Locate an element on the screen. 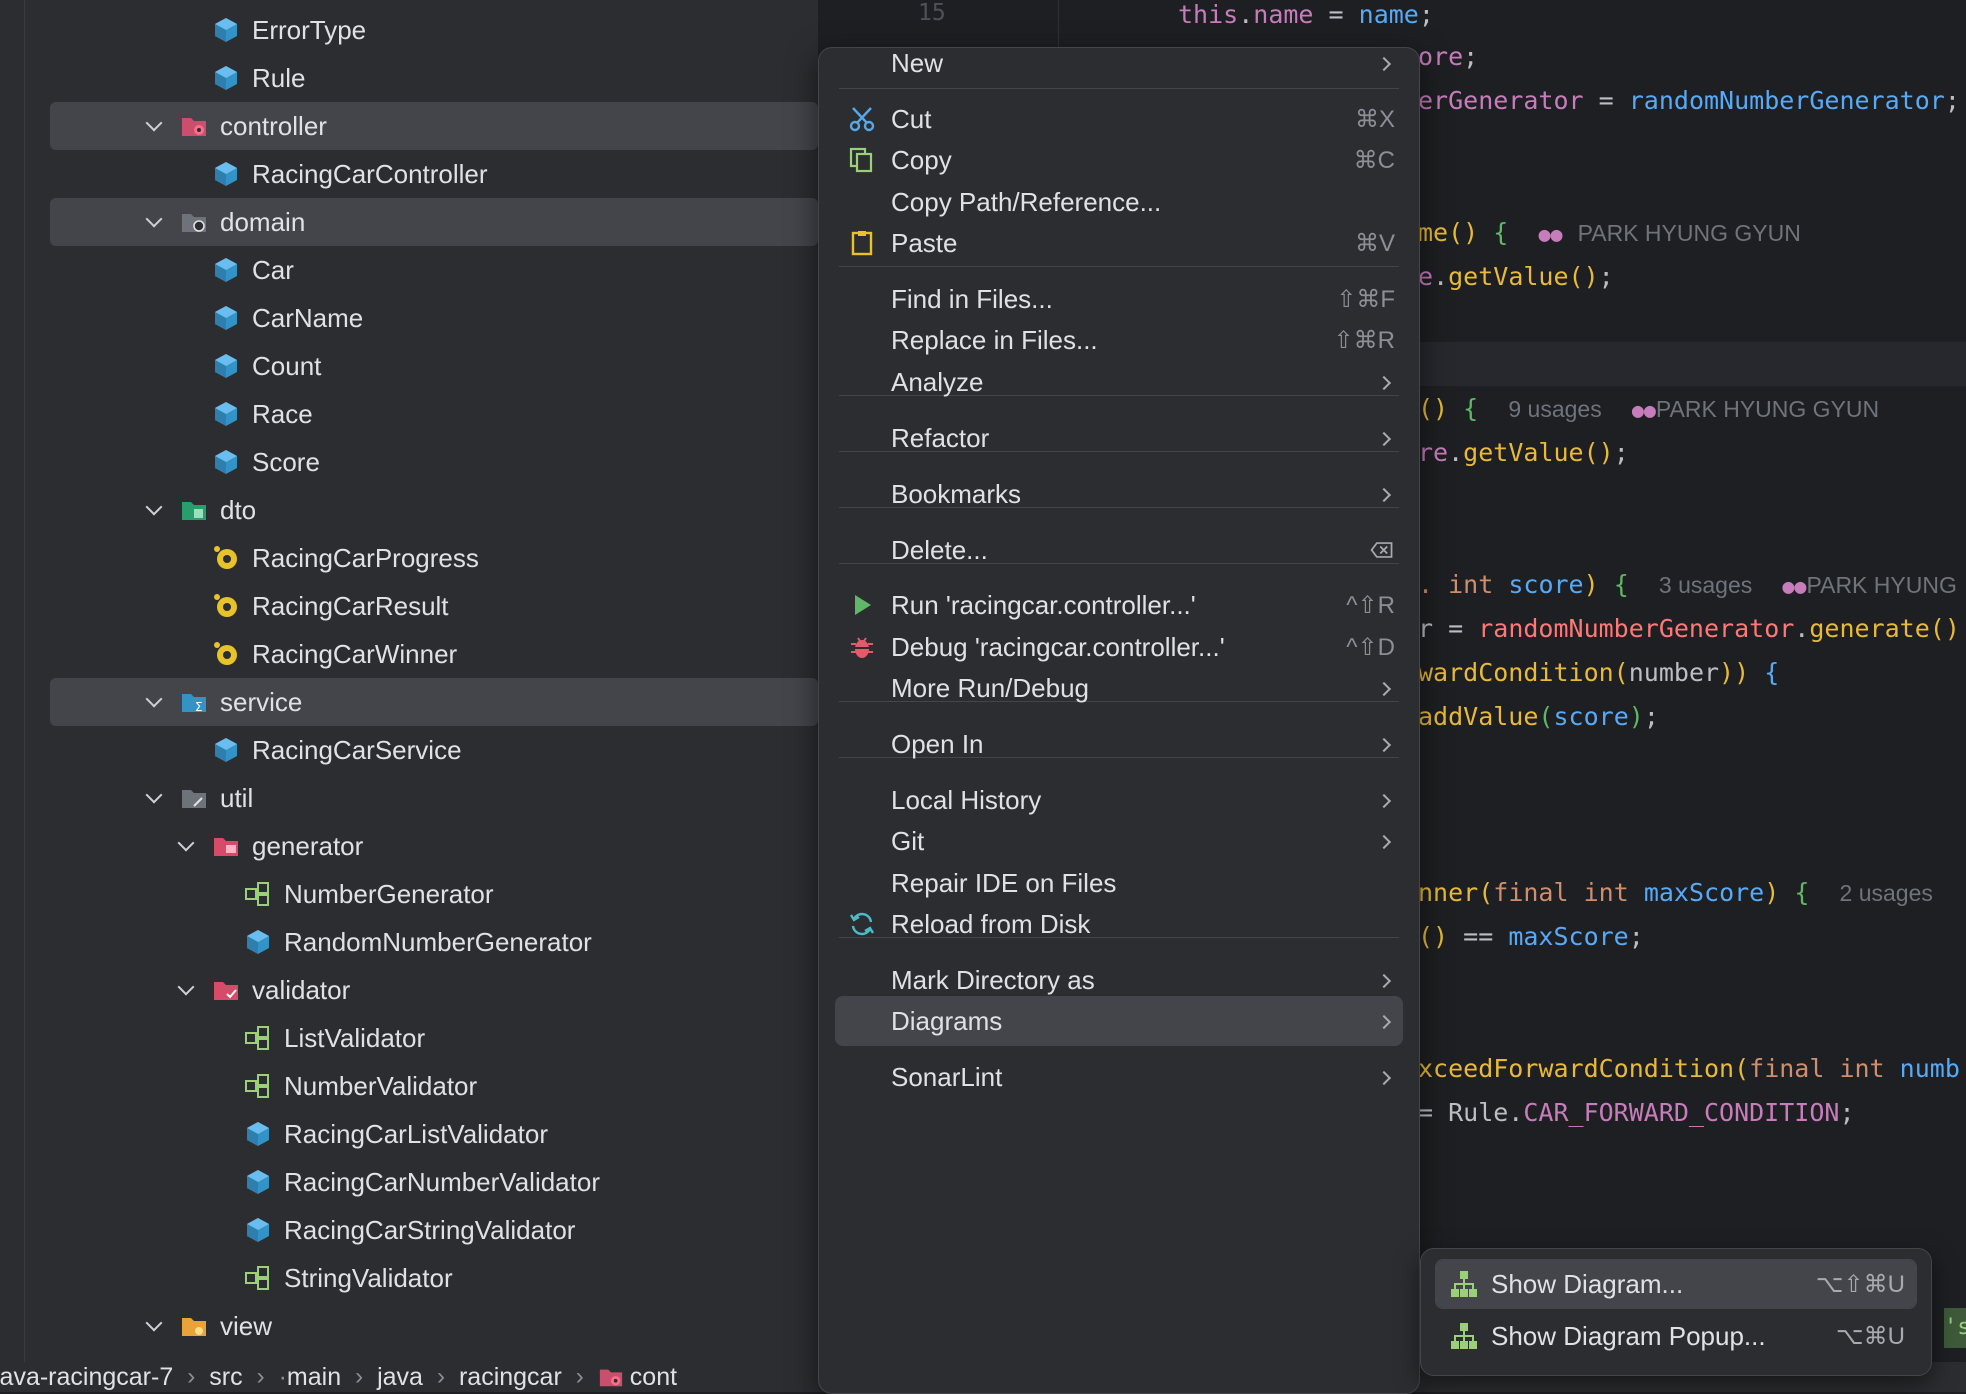 The width and height of the screenshot is (1966, 1394). tree-item-randomnumbergenerator: RandomNumberGenerator is located at coordinates (434, 942).